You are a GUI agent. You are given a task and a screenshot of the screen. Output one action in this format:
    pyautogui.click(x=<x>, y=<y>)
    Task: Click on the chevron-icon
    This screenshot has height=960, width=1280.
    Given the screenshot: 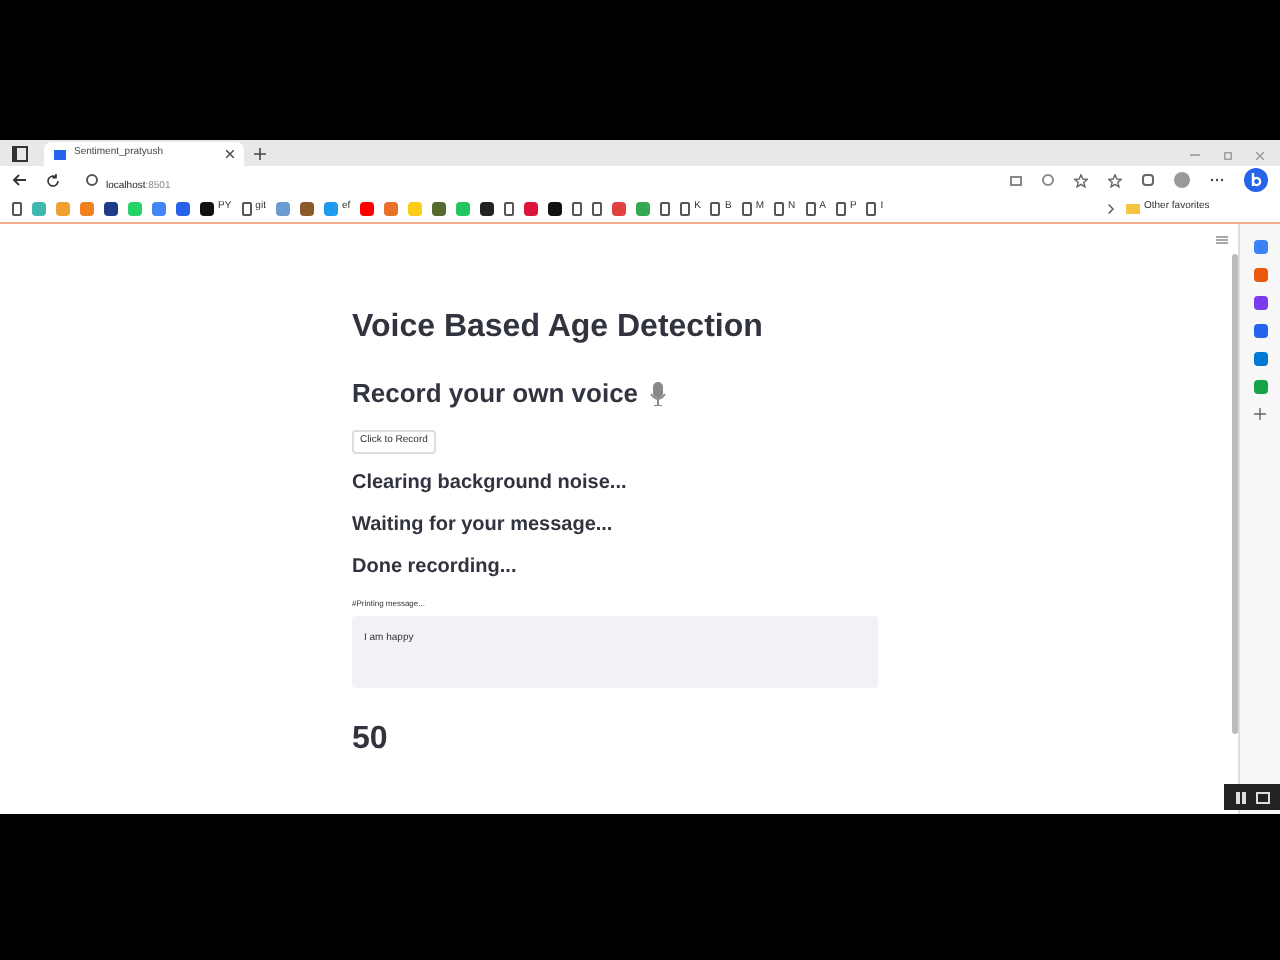 What is the action you would take?
    pyautogui.click(x=1111, y=208)
    